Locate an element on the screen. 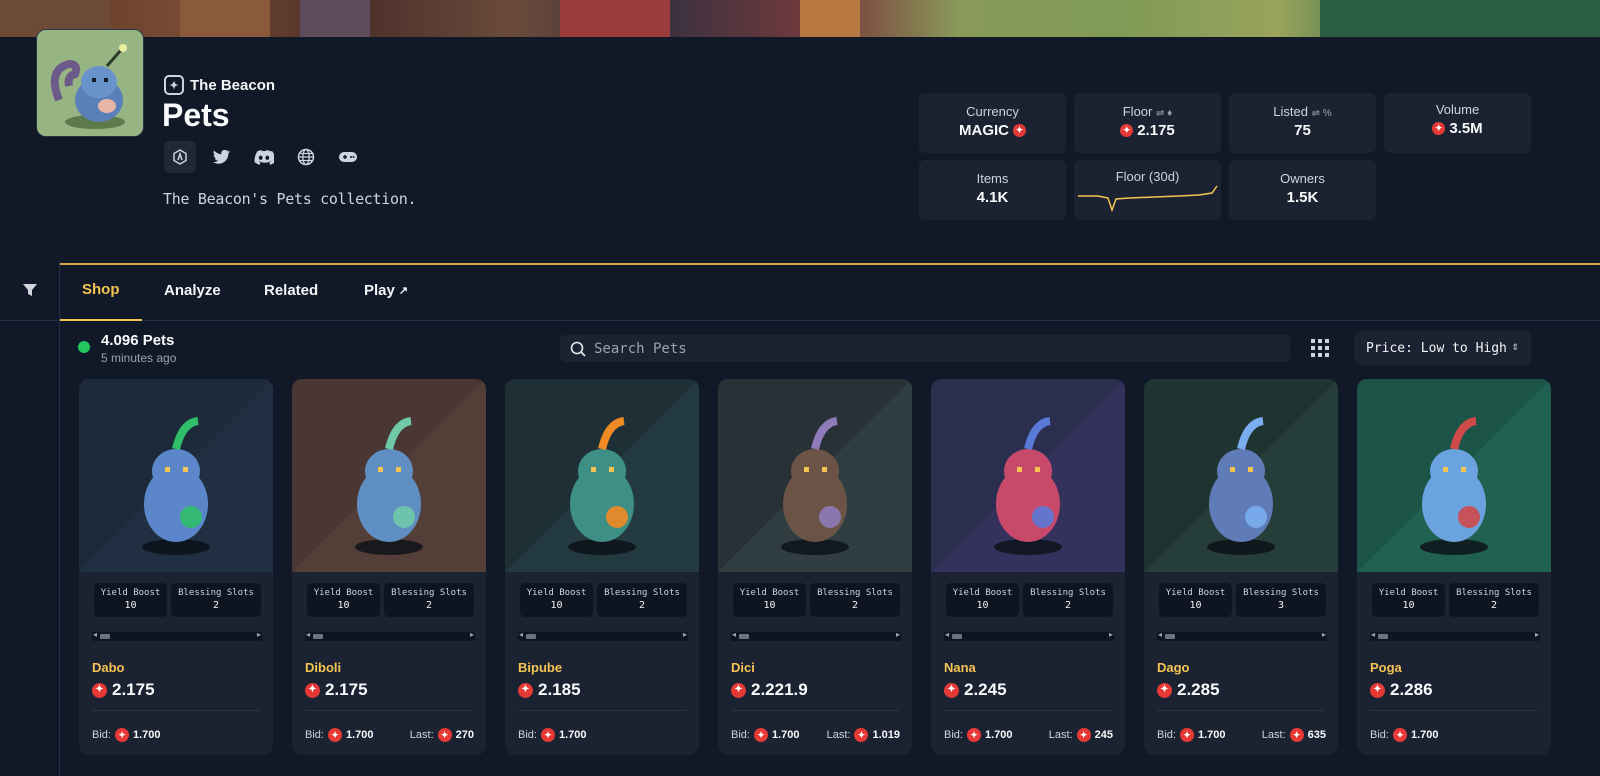  pet-name: Dici is located at coordinates (743, 667).